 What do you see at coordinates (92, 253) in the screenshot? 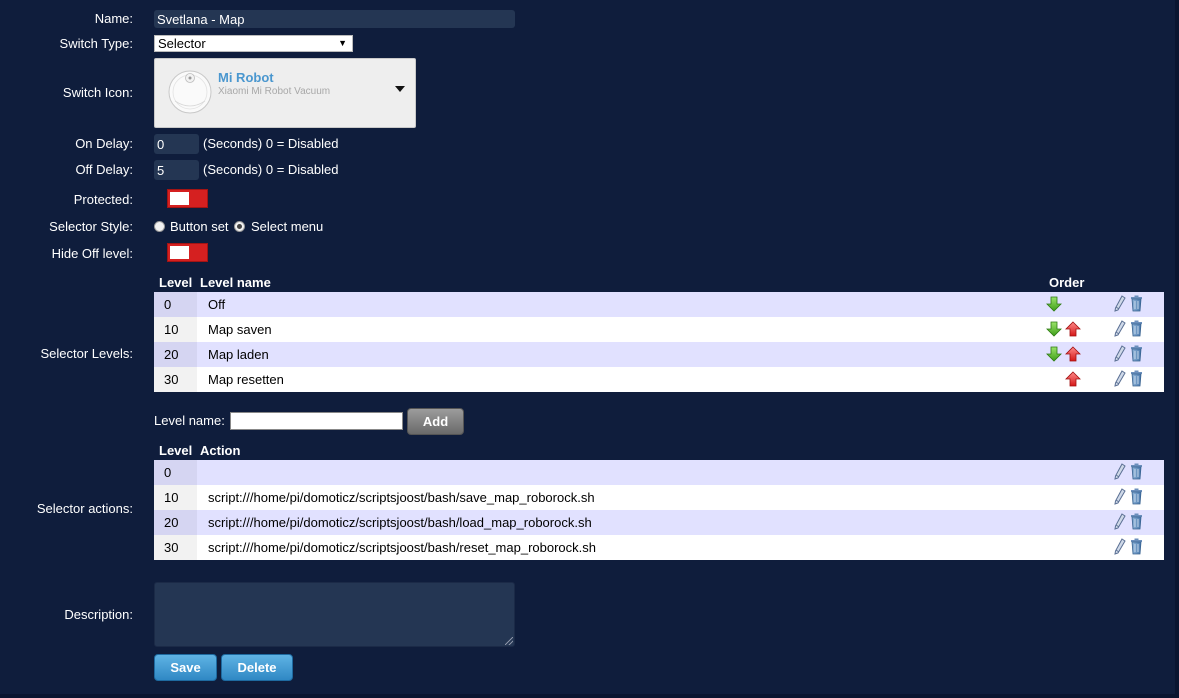
I see `hide-off-label: Hide Off level:` at bounding box center [92, 253].